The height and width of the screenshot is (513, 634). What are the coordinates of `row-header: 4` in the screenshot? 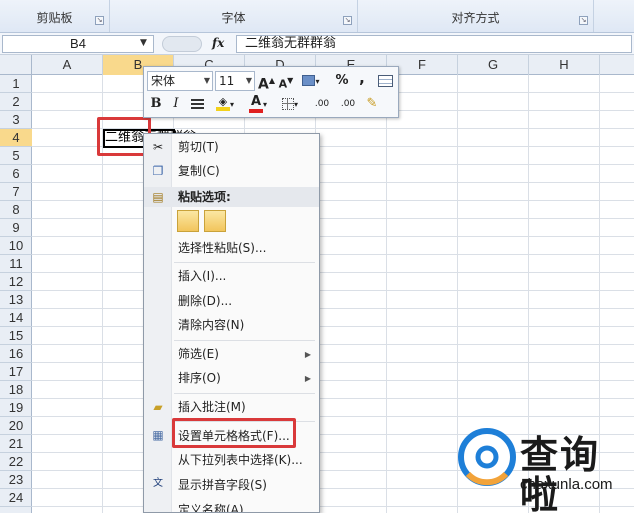 It's located at (16, 138).